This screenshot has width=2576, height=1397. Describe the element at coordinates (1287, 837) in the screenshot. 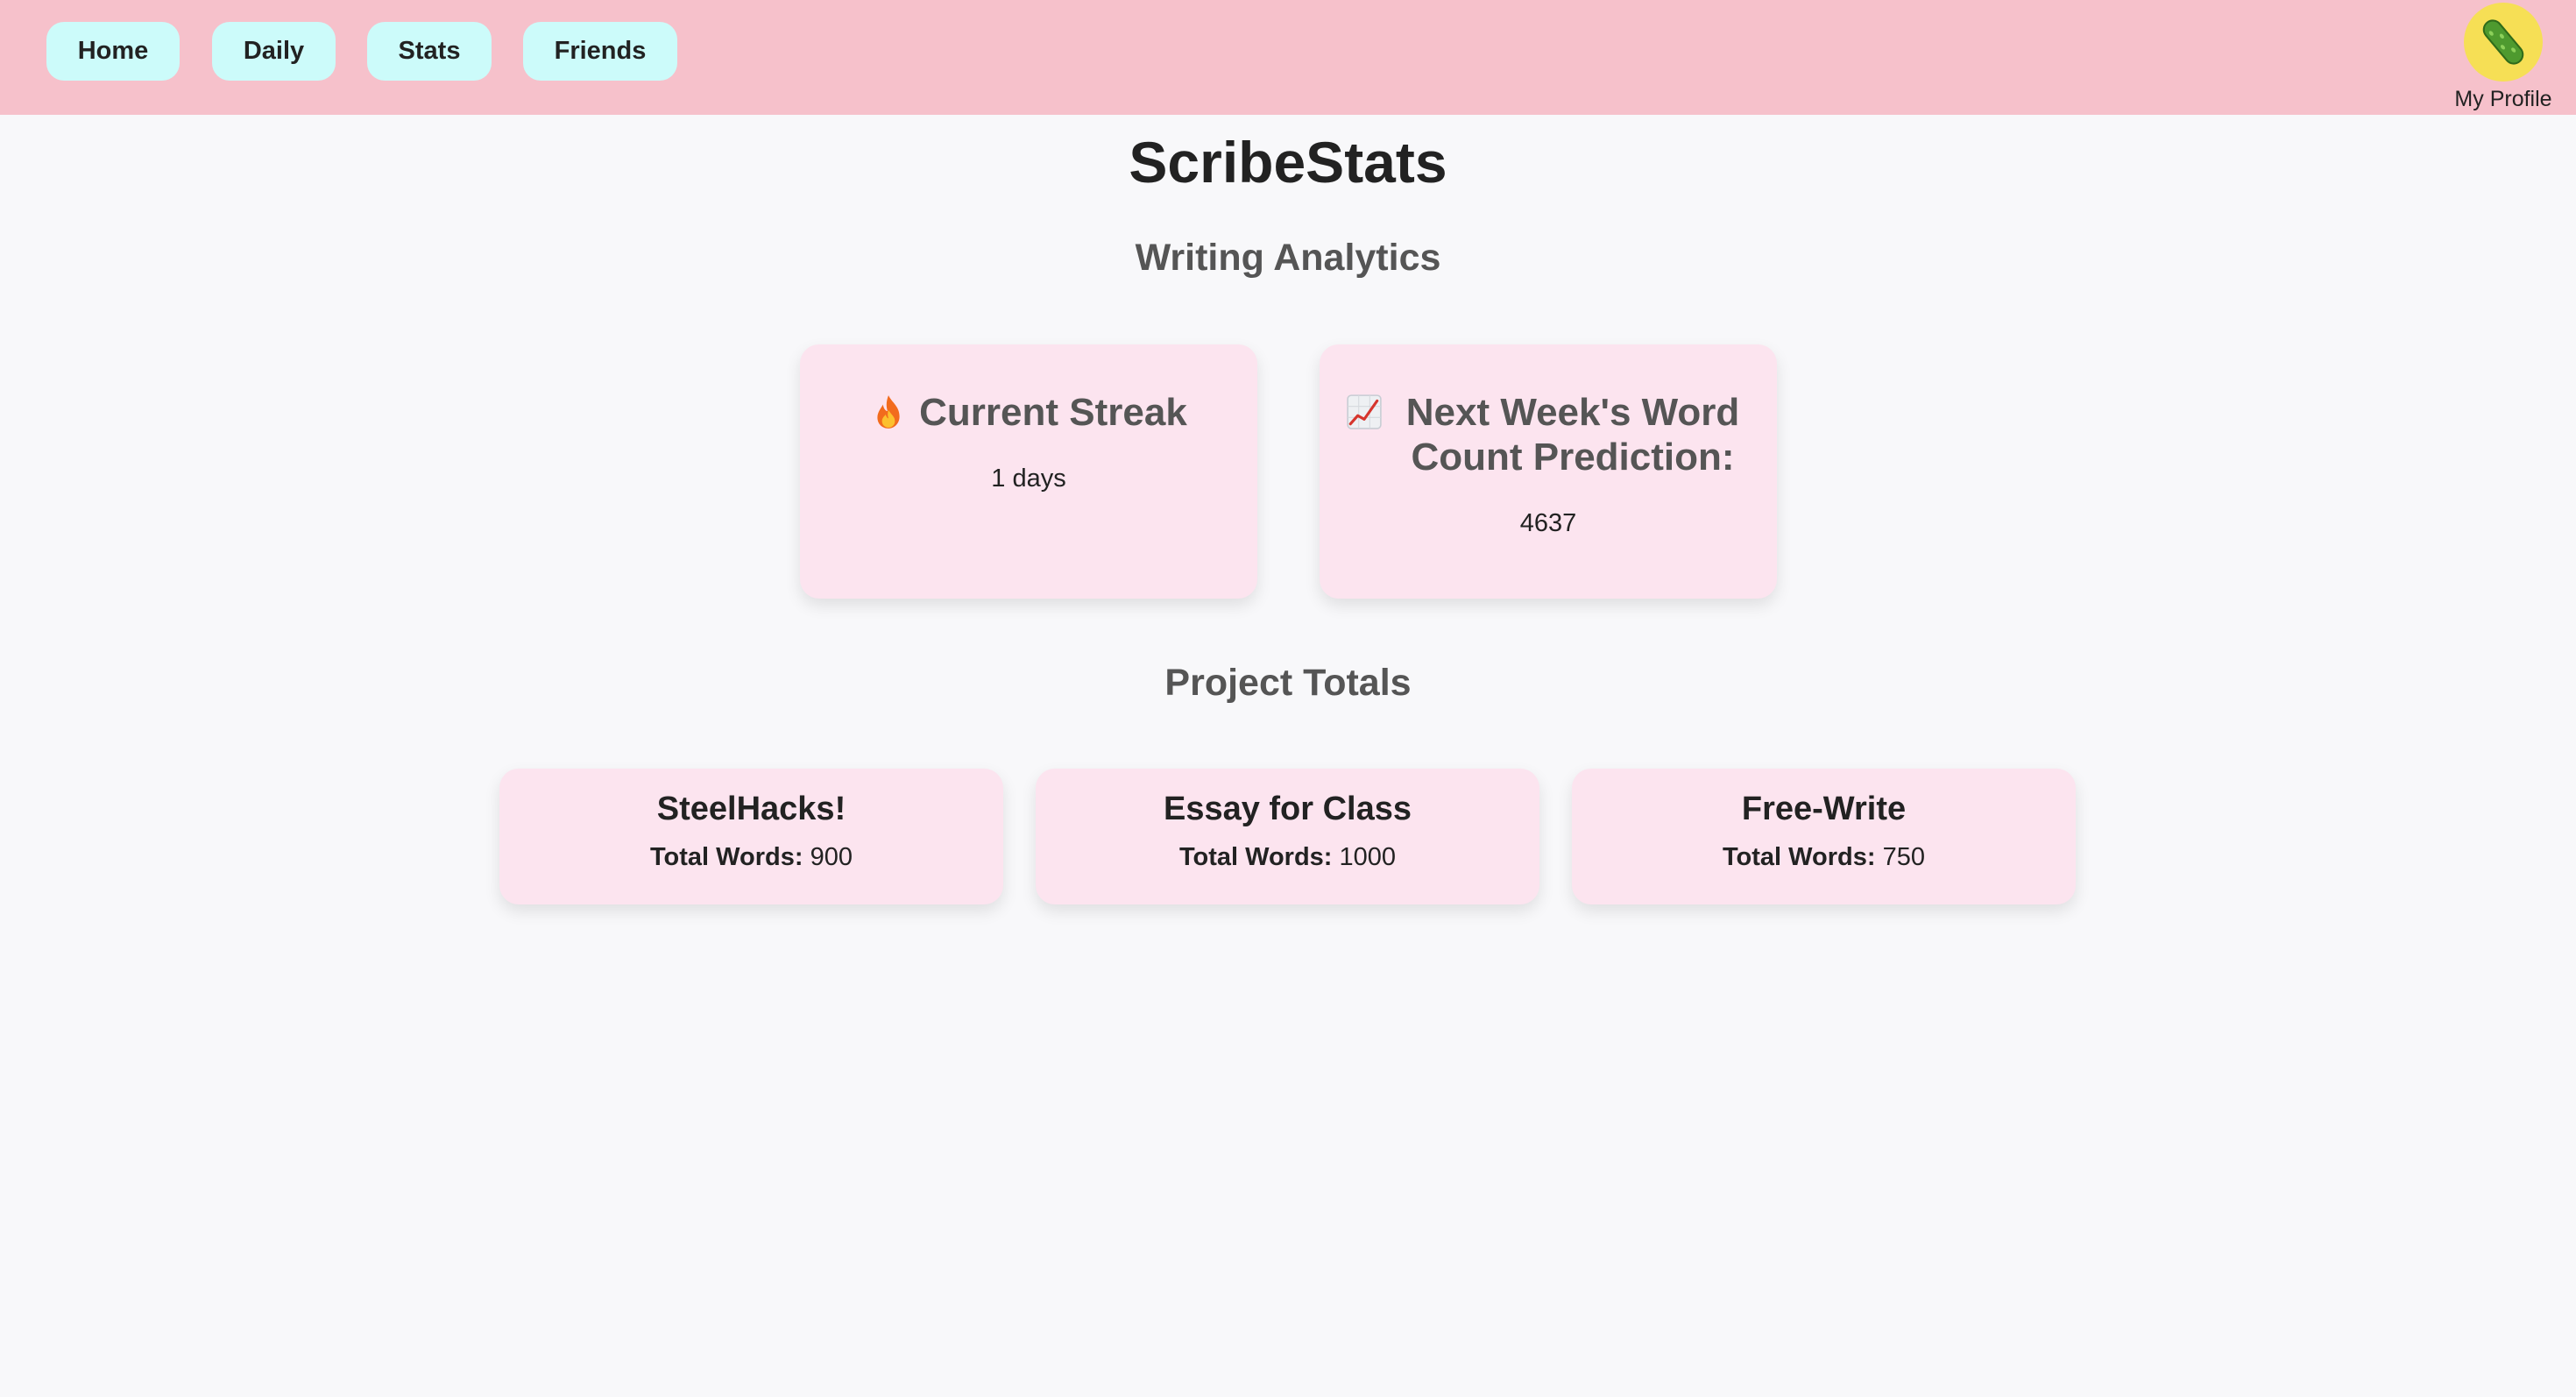

I see `project-card: Essay for Class Total Words: 1000` at that location.